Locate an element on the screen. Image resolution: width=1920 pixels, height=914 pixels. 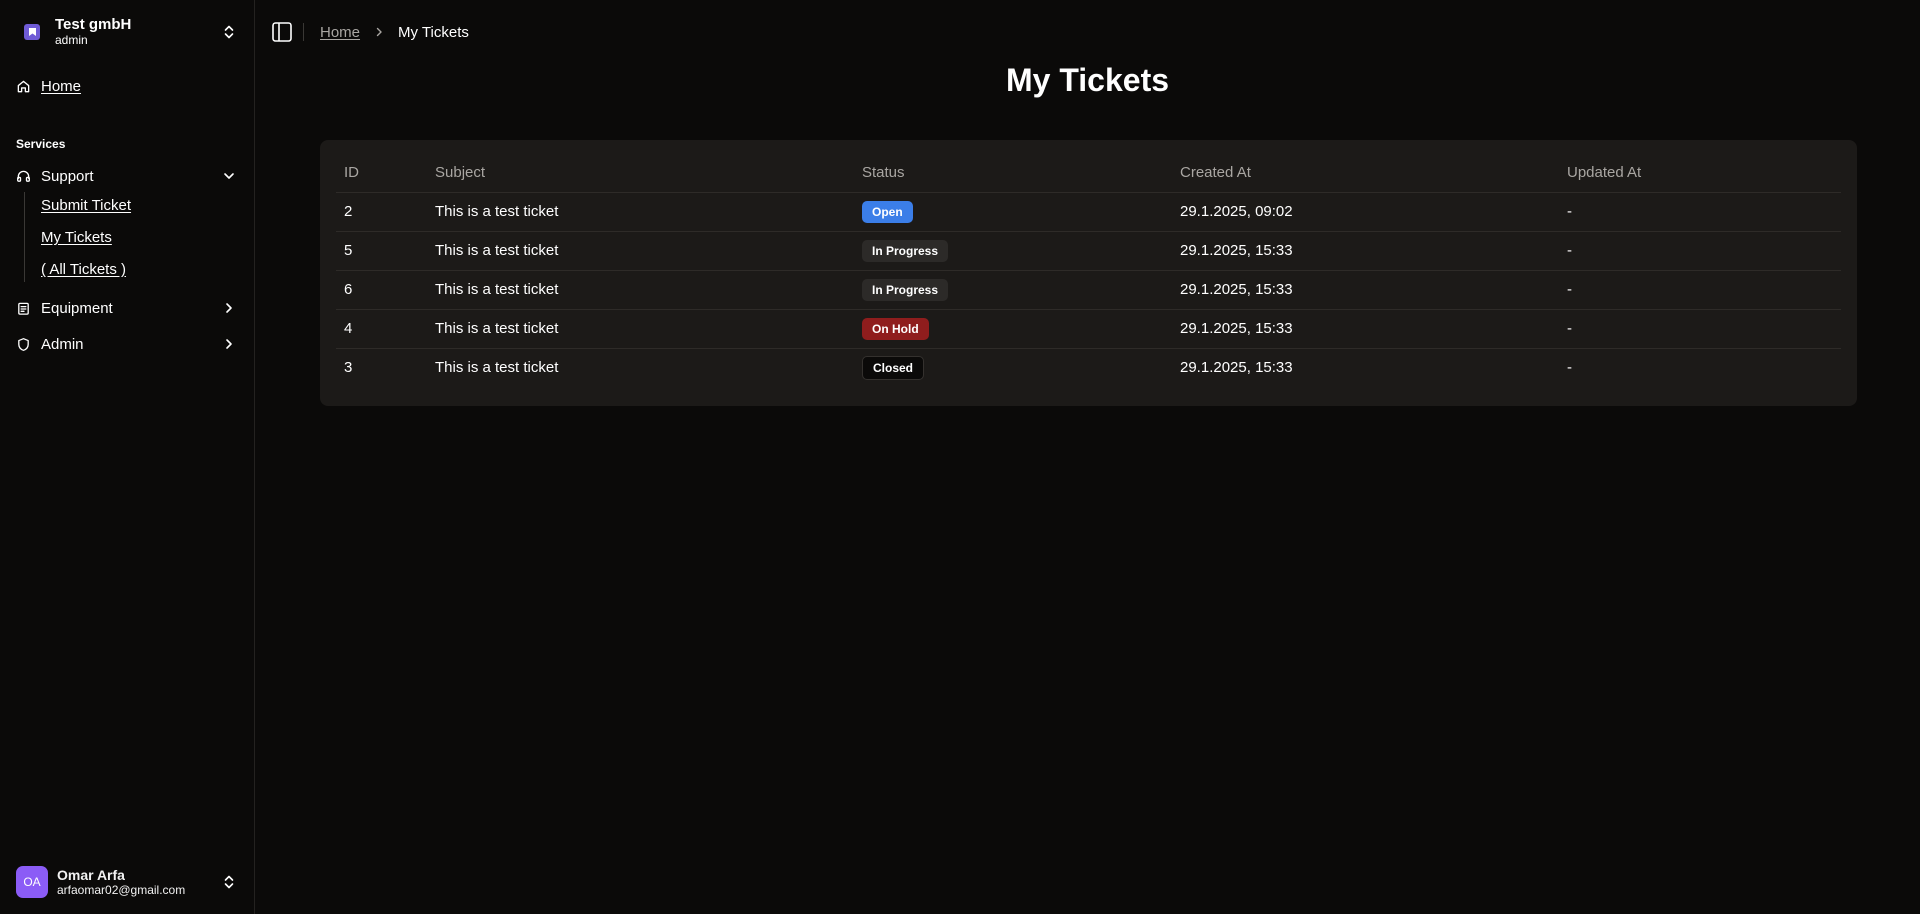
sidebar-group-equipment-label: Equipment is located at coordinates (77, 308).